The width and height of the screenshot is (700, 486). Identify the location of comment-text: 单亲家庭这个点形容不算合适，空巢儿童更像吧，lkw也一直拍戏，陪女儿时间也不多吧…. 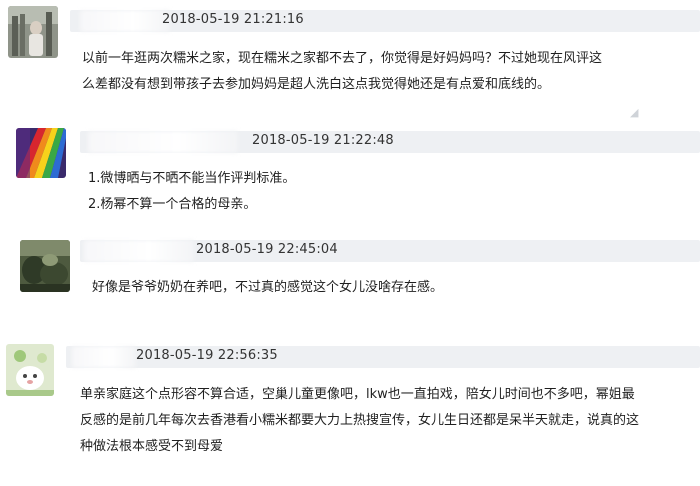
(359, 421).